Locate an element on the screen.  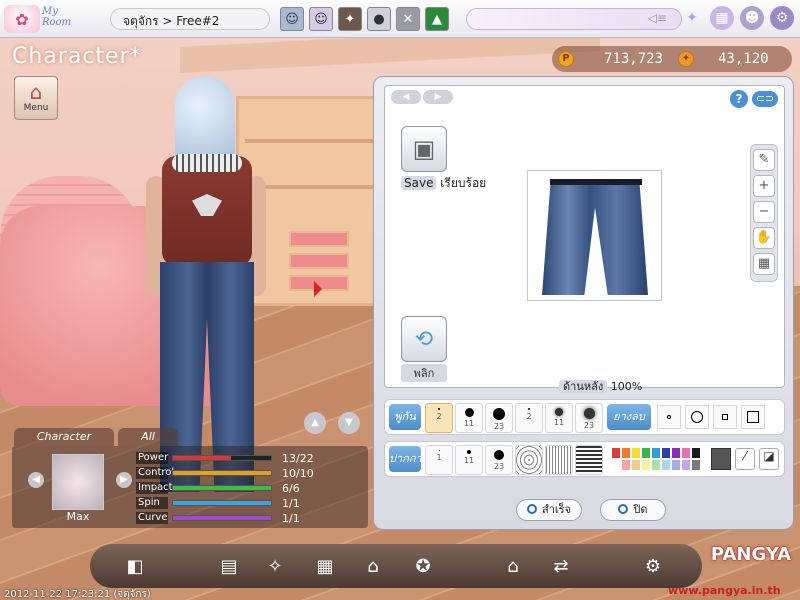
emote-icon: ● is located at coordinates (379, 19).